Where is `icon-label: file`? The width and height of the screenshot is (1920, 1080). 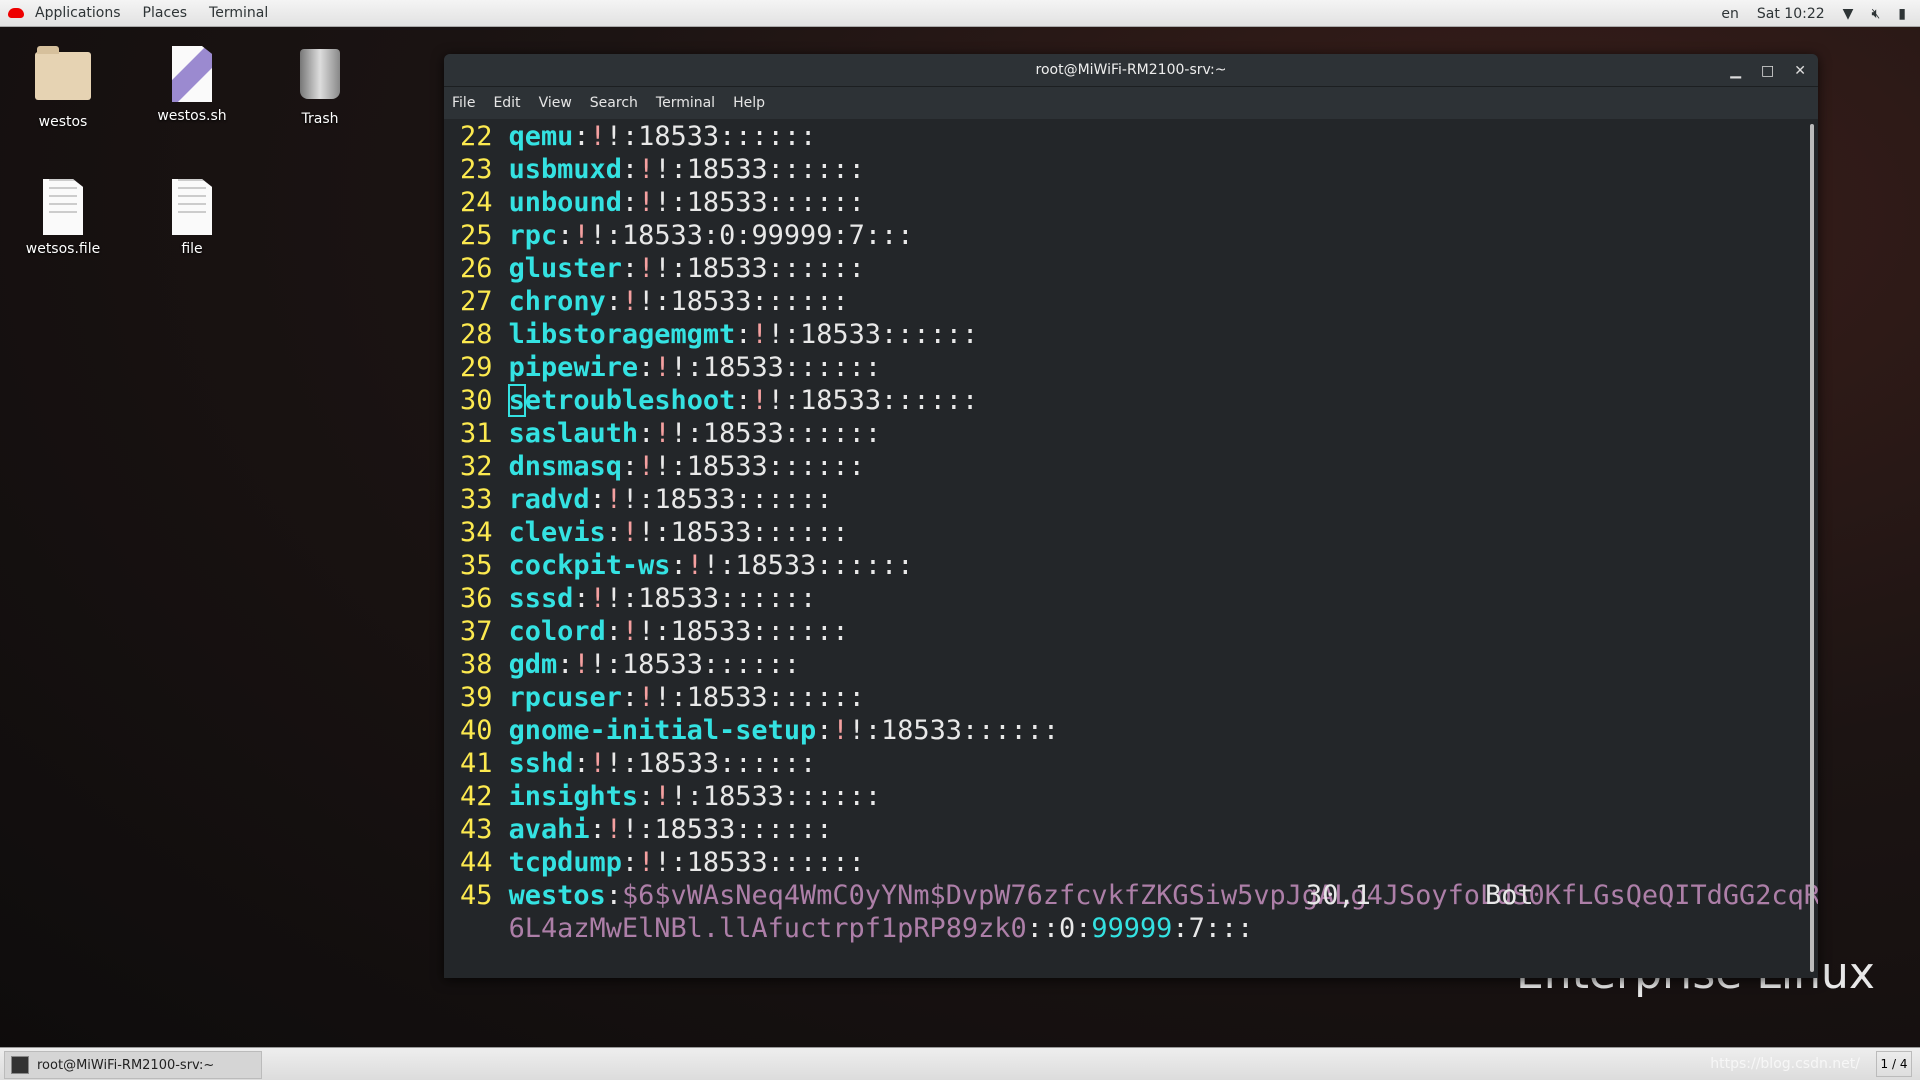 icon-label: file is located at coordinates (192, 249).